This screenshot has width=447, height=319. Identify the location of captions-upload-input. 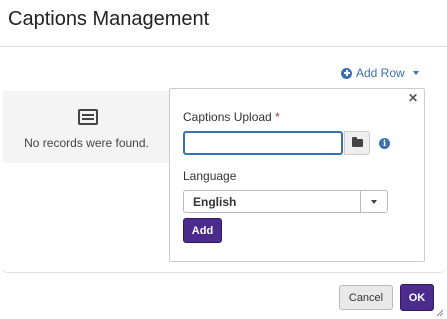
(263, 143).